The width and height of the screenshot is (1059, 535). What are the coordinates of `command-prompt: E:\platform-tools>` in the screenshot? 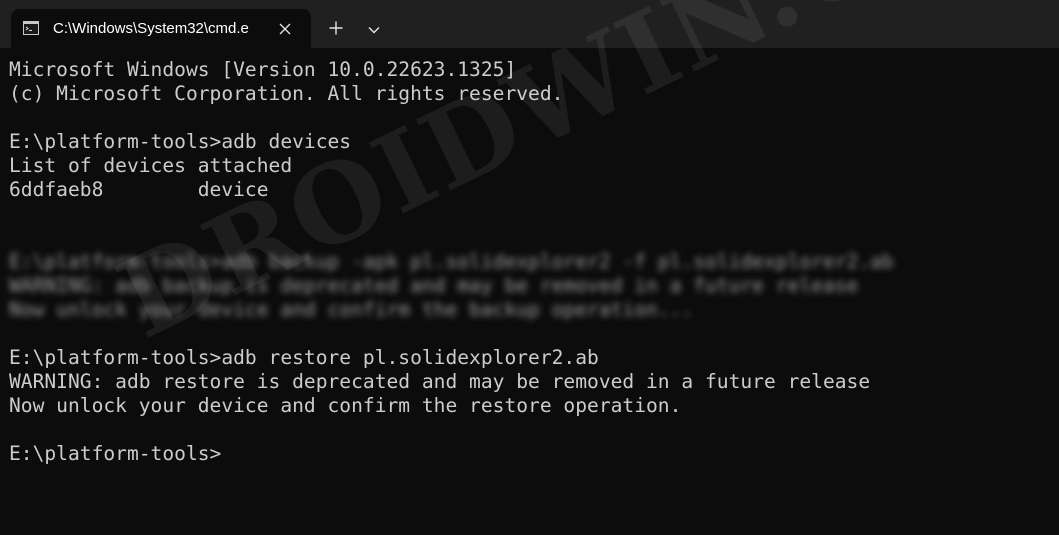 It's located at (115, 453).